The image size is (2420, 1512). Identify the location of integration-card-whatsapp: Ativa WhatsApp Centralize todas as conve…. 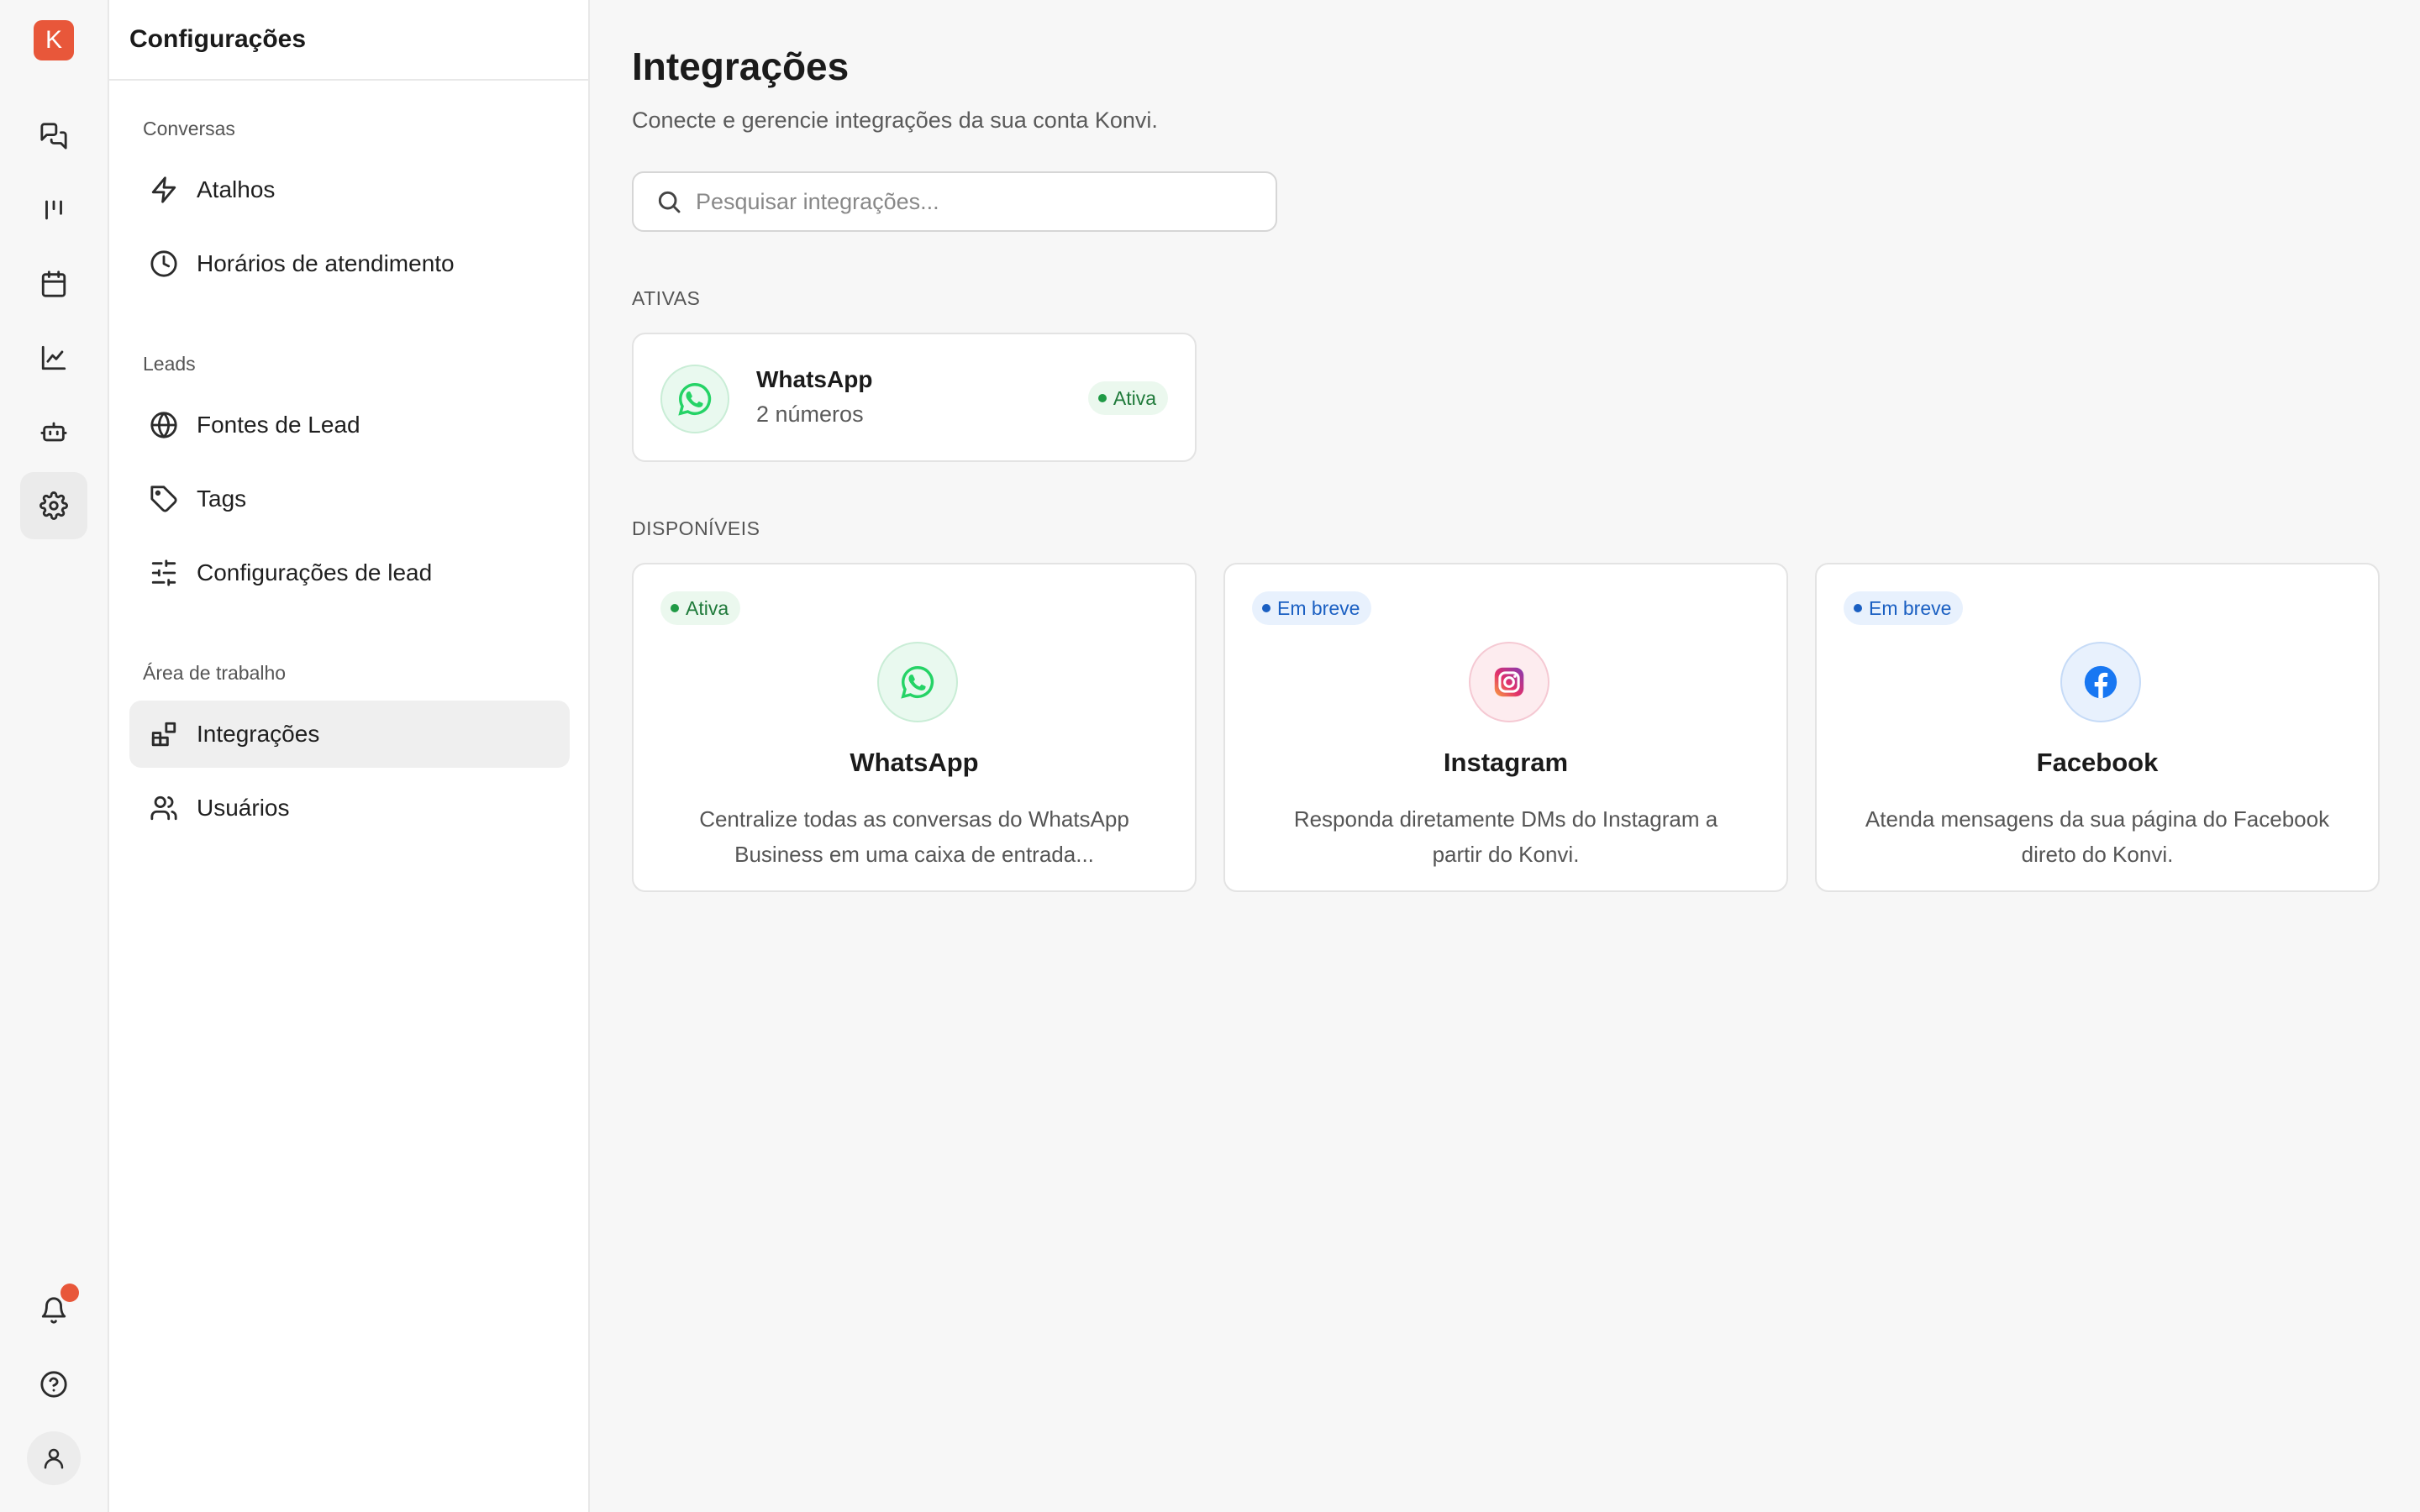
(914, 727).